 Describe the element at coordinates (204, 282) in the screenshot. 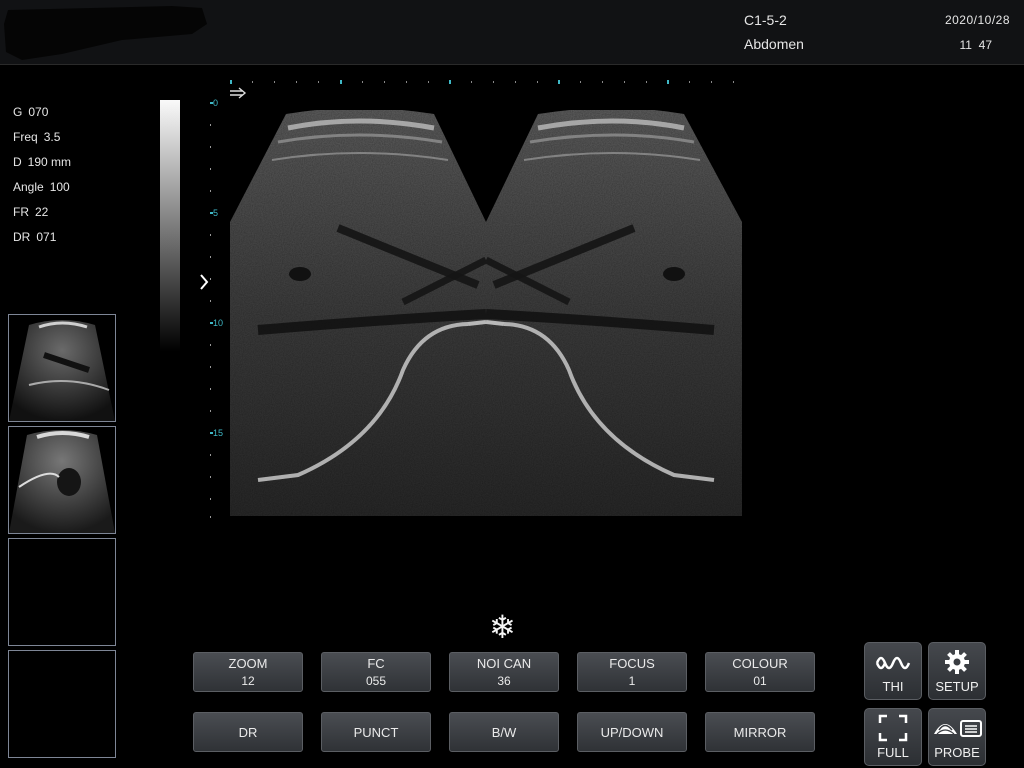

I see `focus-marker-icon` at that location.